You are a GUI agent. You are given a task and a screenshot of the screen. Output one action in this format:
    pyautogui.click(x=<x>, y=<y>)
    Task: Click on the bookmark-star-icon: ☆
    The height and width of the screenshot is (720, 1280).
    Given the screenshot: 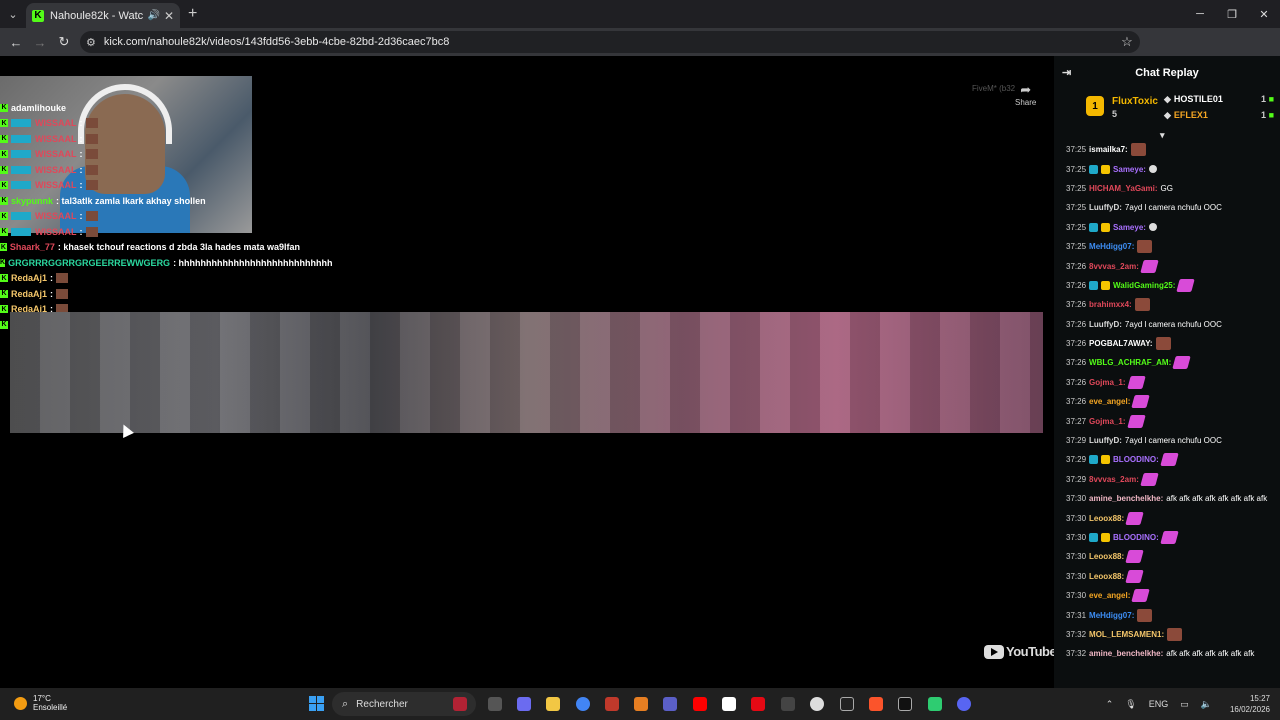 What is the action you would take?
    pyautogui.click(x=1127, y=42)
    